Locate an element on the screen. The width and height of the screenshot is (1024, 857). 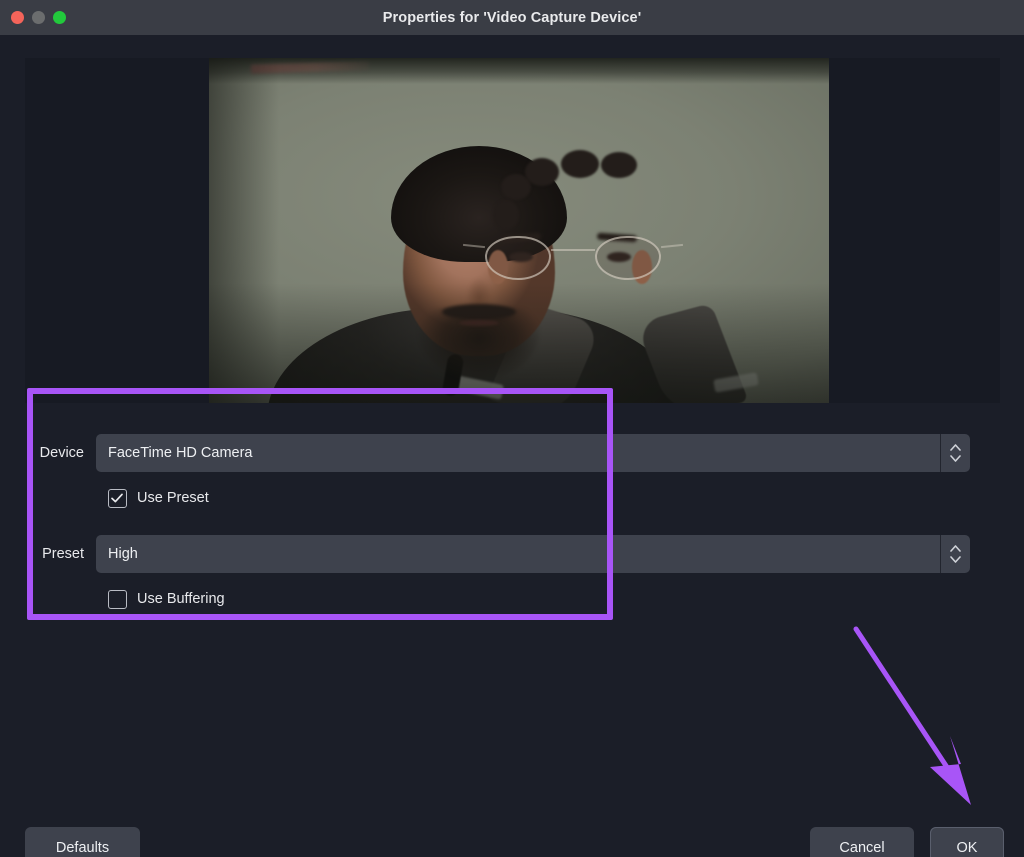
preset-combobox-value: High is located at coordinates (123, 554).